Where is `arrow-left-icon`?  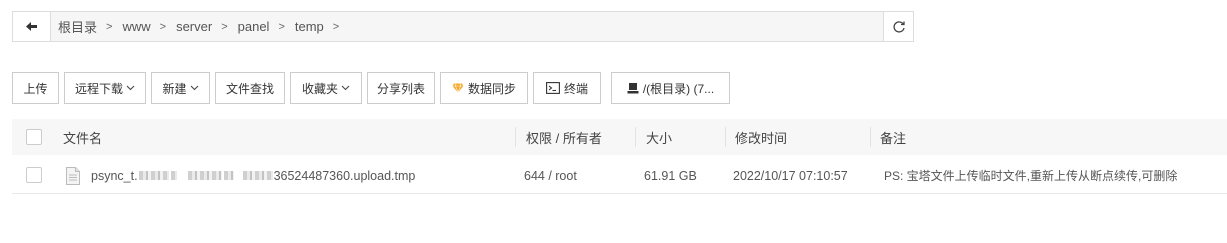 arrow-left-icon is located at coordinates (31, 26).